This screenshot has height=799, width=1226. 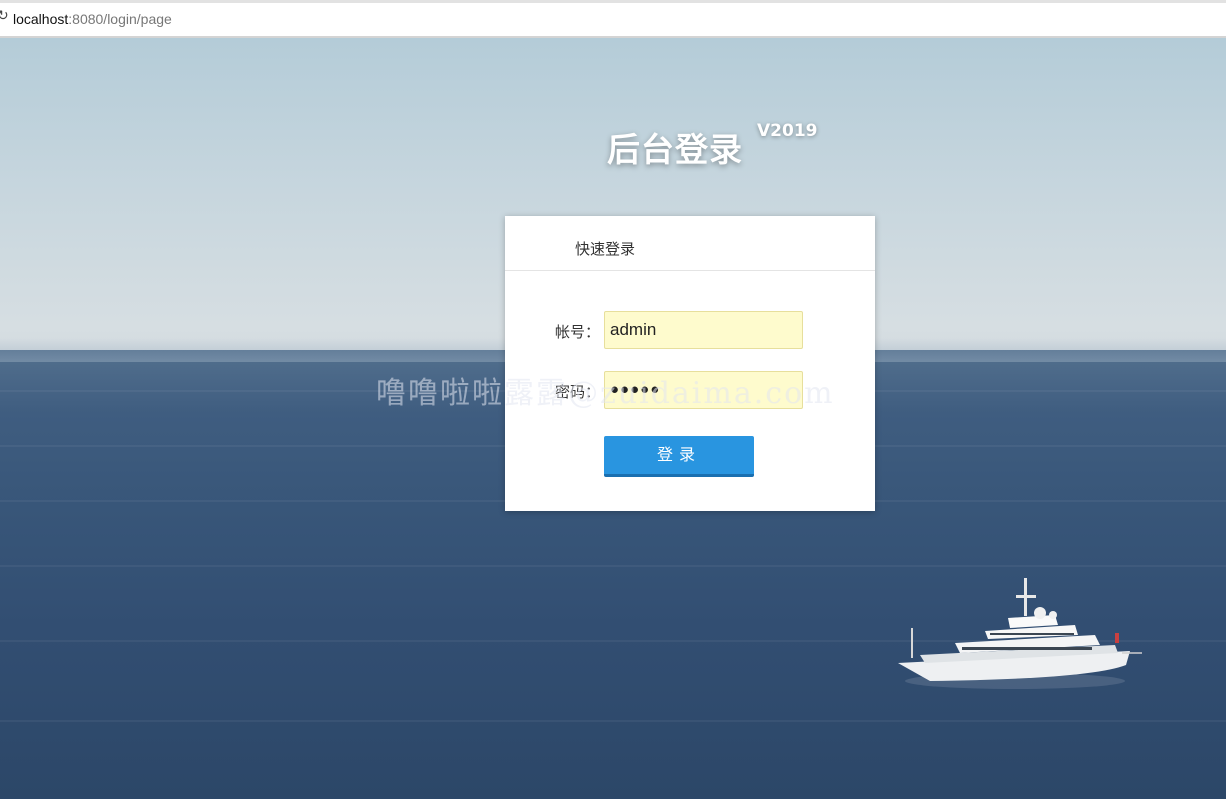 What do you see at coordinates (605, 248) in the screenshot?
I see `login-tab-title: 快速登录` at bounding box center [605, 248].